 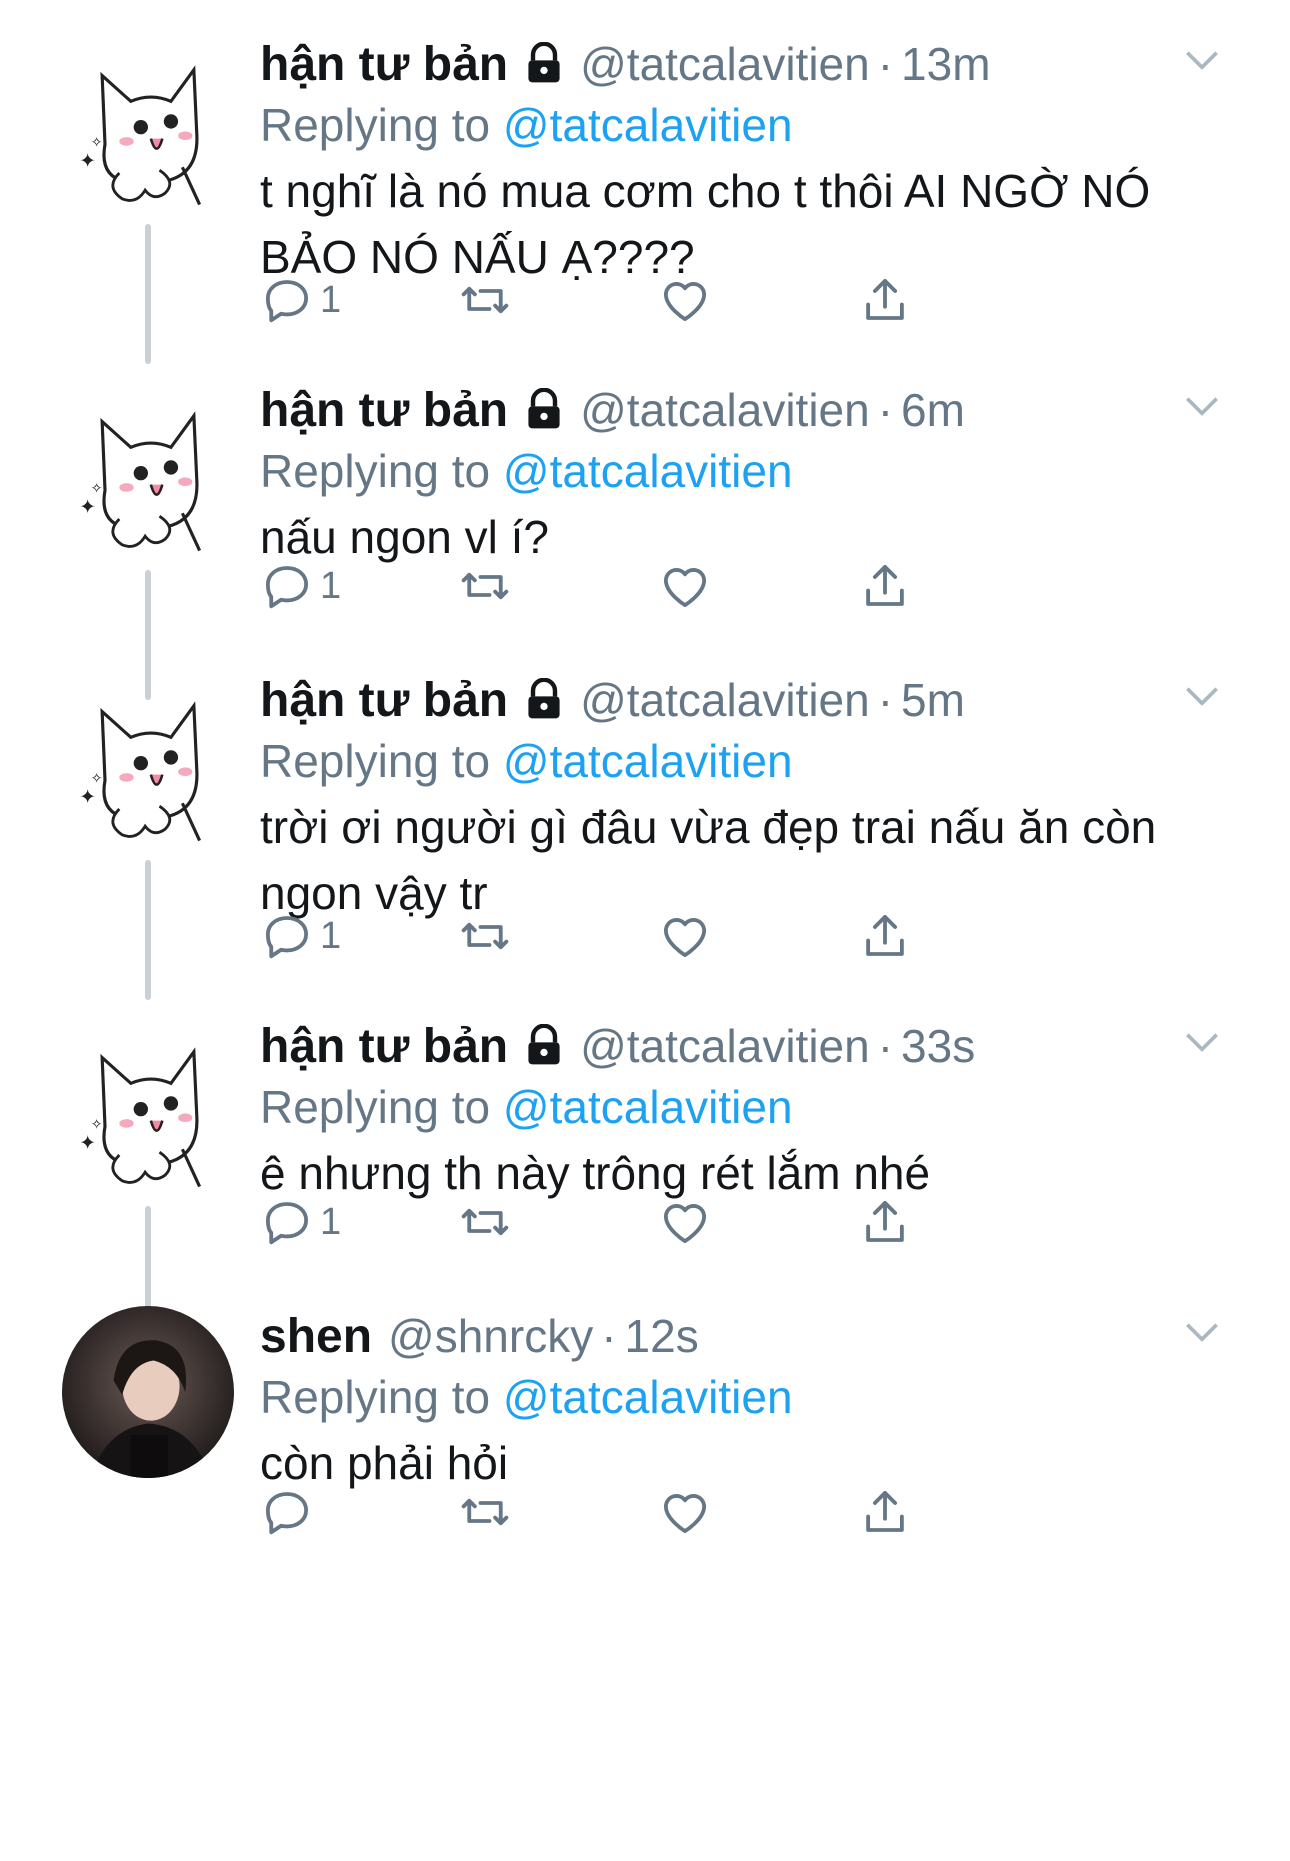 I want to click on timestamp: 5m, so click(x=933, y=700).